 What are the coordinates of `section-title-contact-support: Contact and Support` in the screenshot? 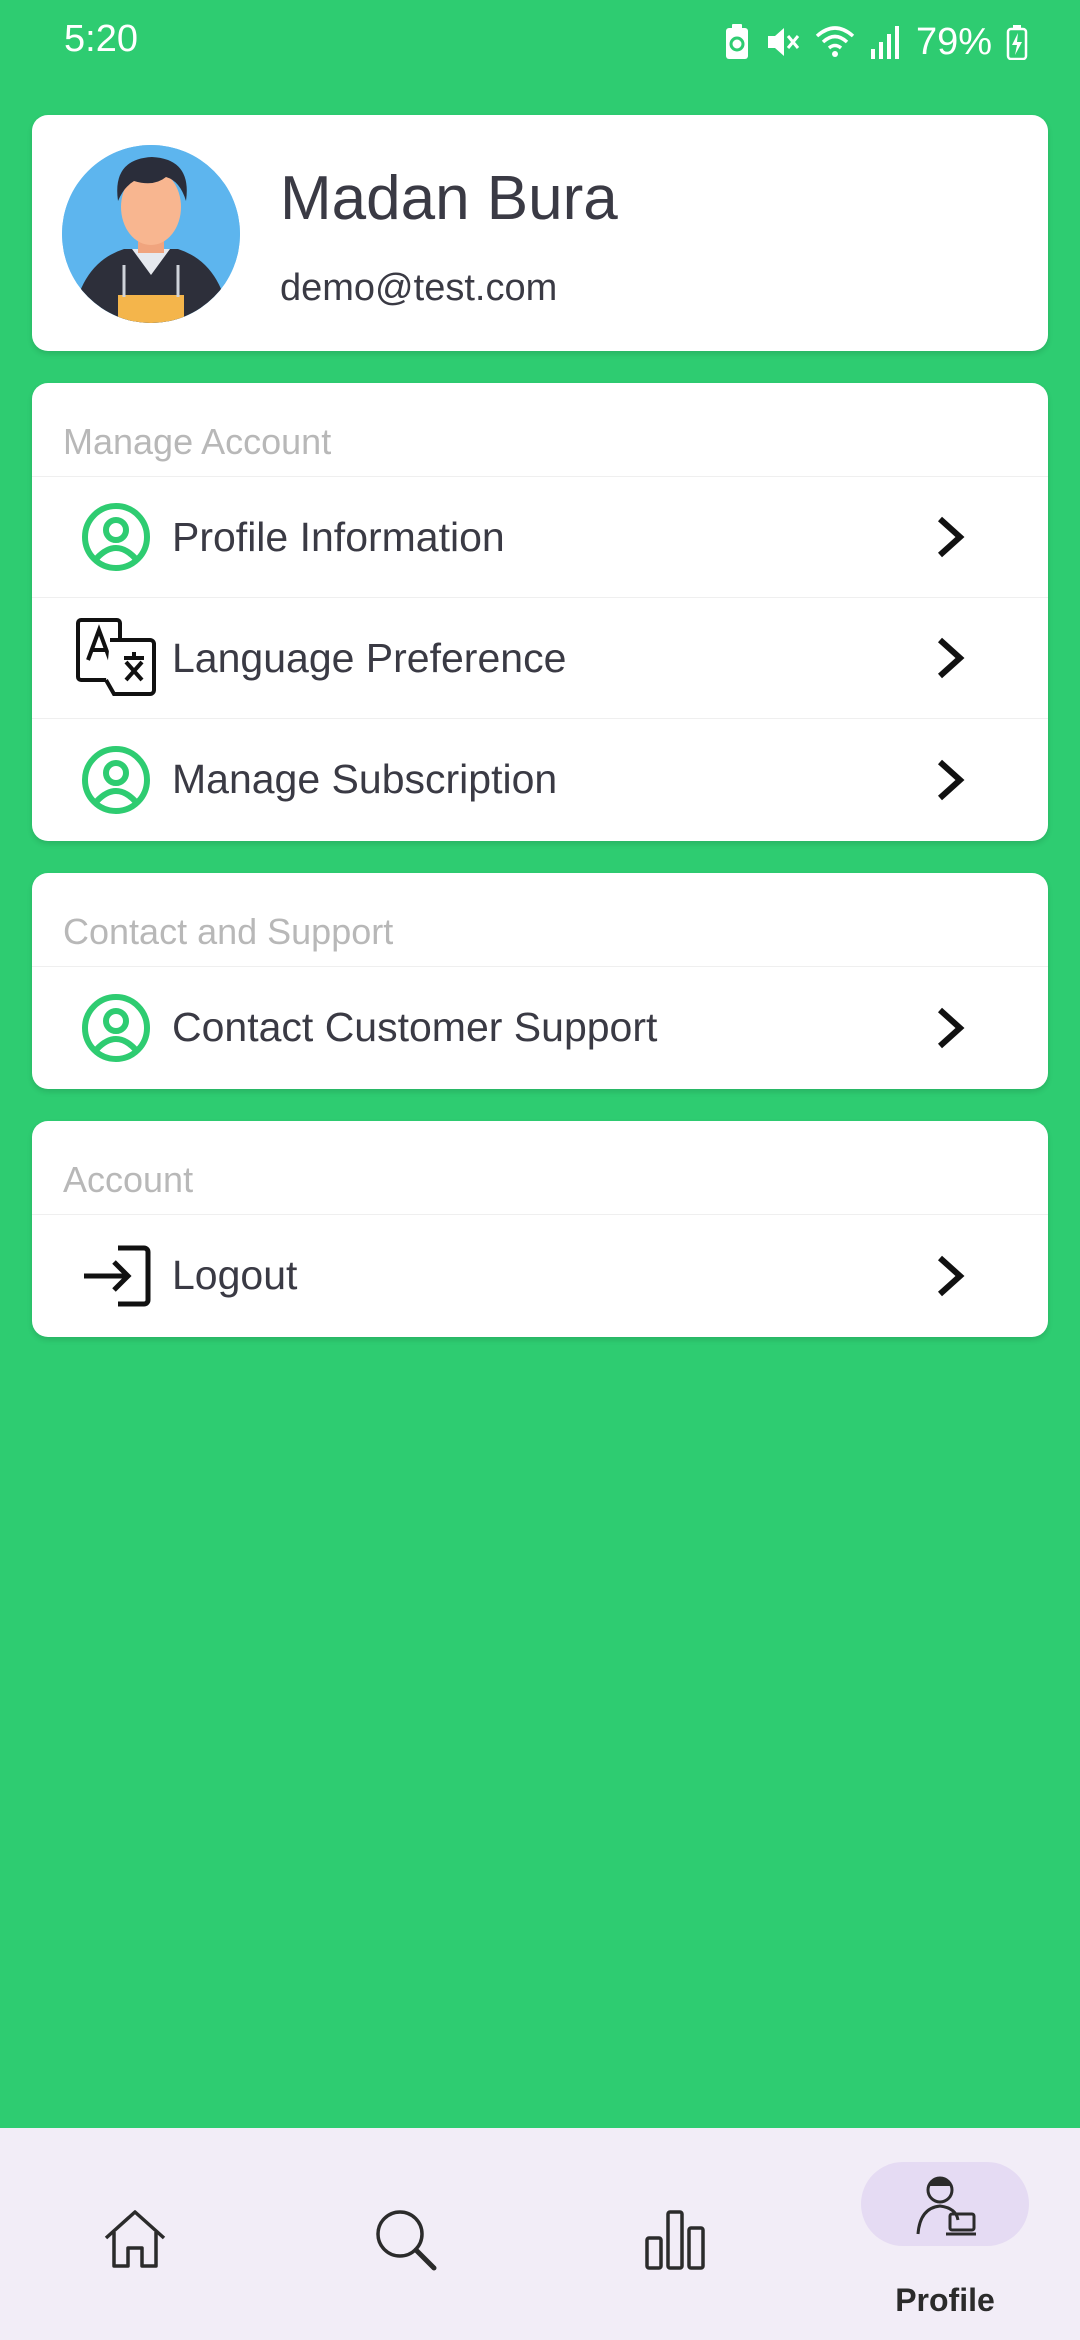 It's located at (540, 920).